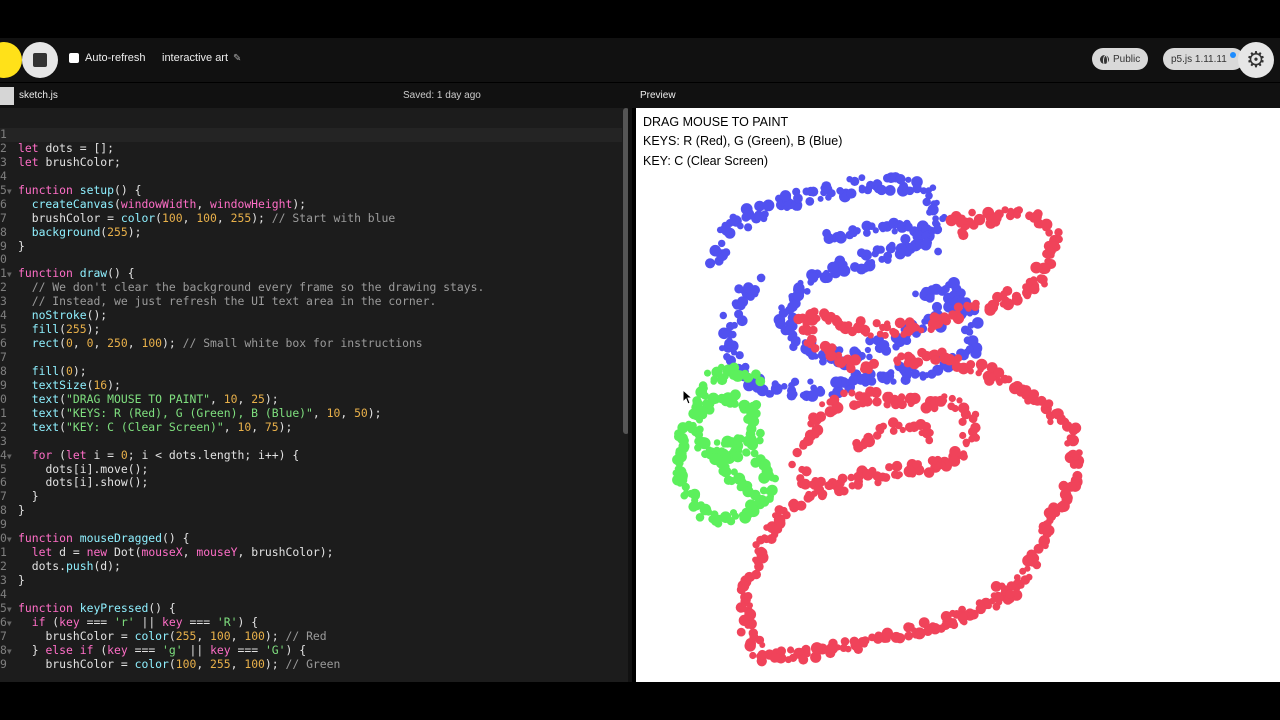 Image resolution: width=1280 pixels, height=720 pixels. What do you see at coordinates (242, 510) in the screenshot?
I see `code-line: 8}` at bounding box center [242, 510].